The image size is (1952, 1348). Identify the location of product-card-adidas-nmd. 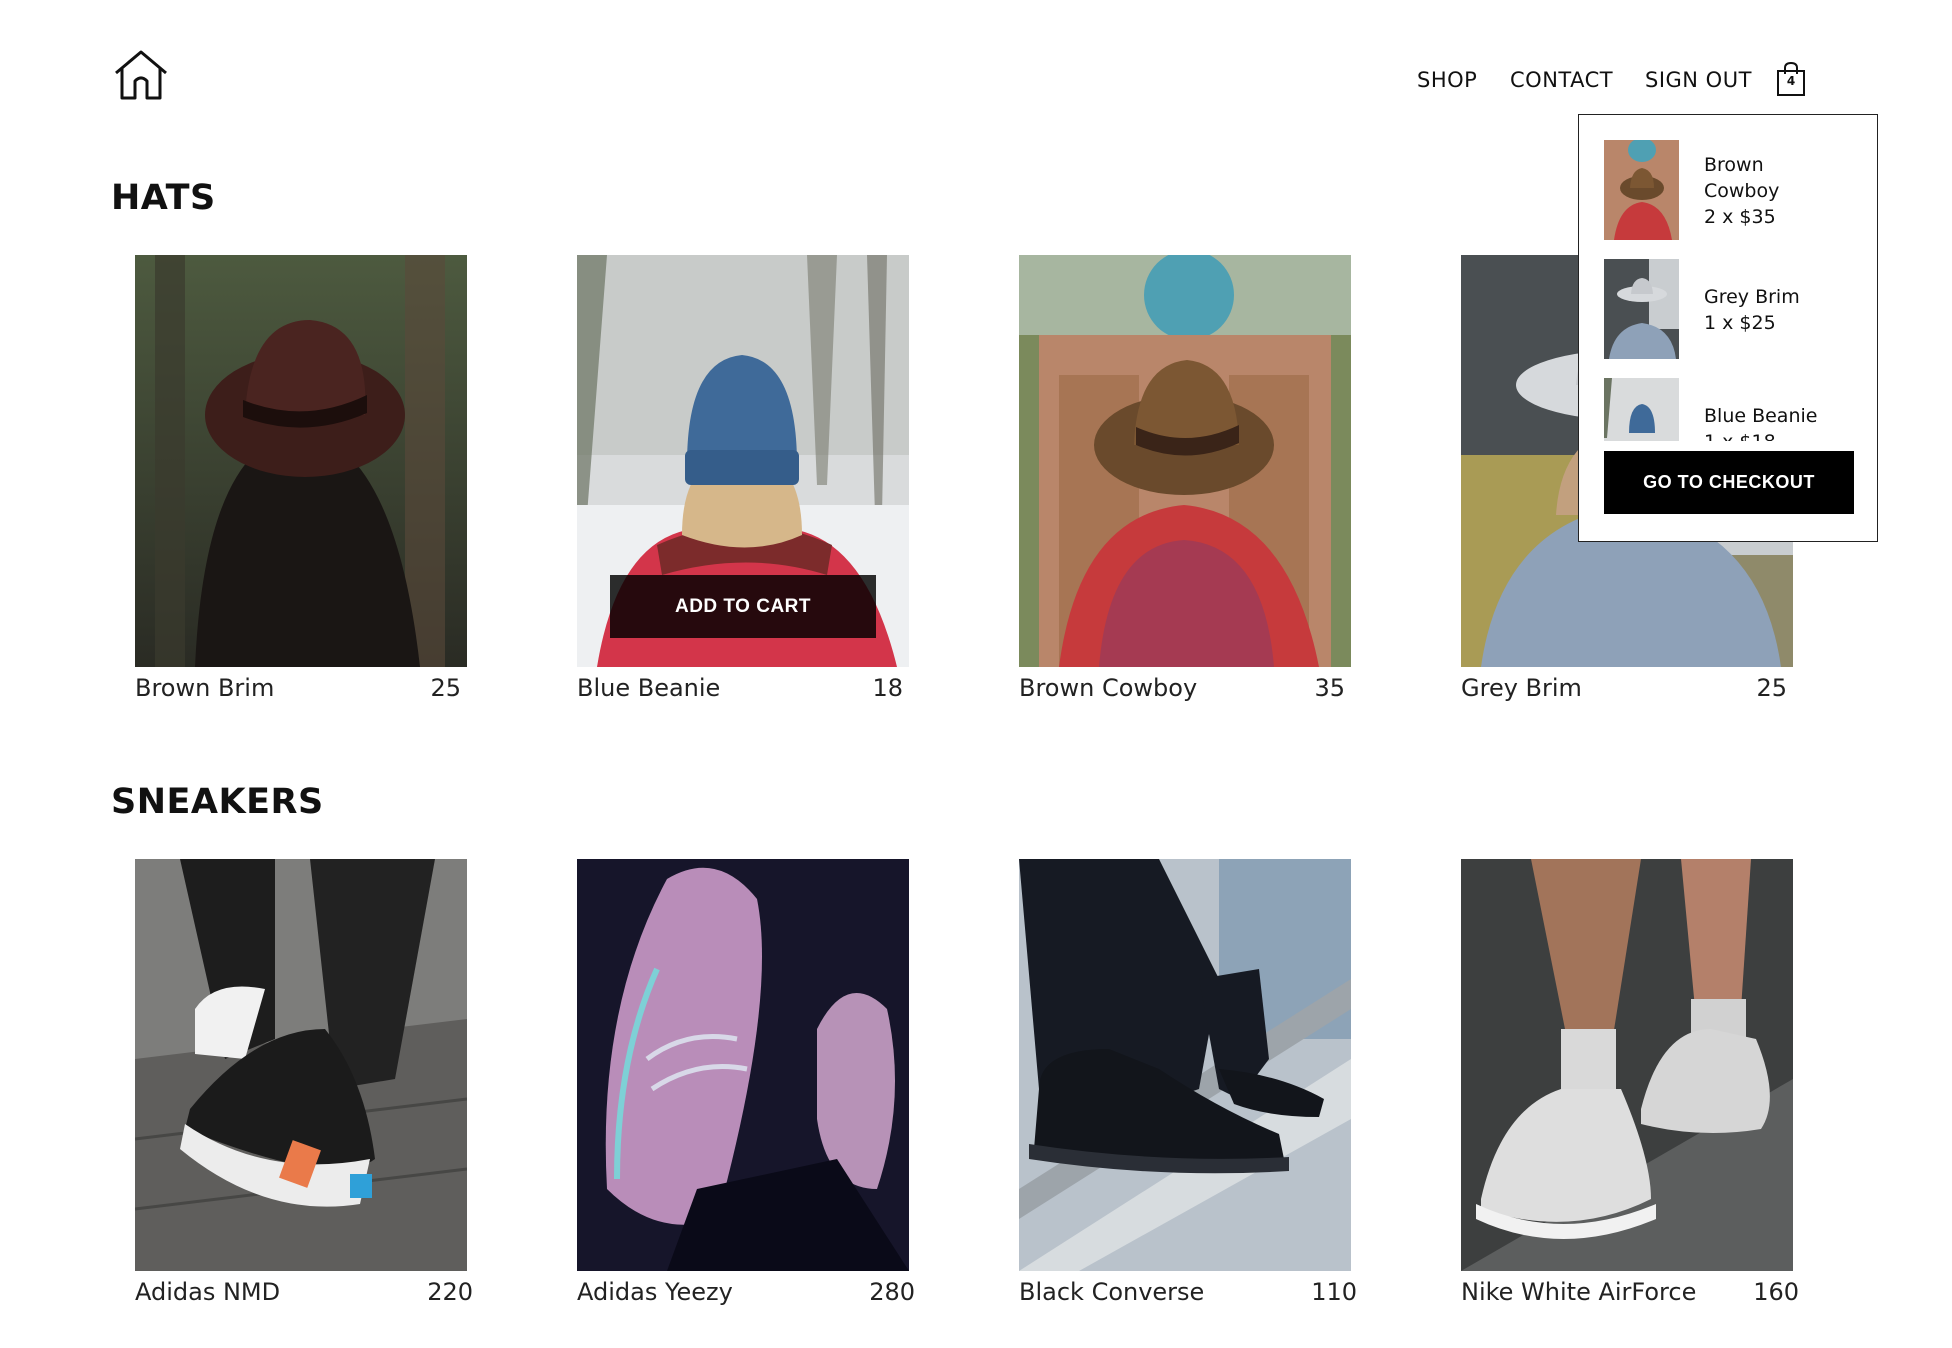
(301, 1065).